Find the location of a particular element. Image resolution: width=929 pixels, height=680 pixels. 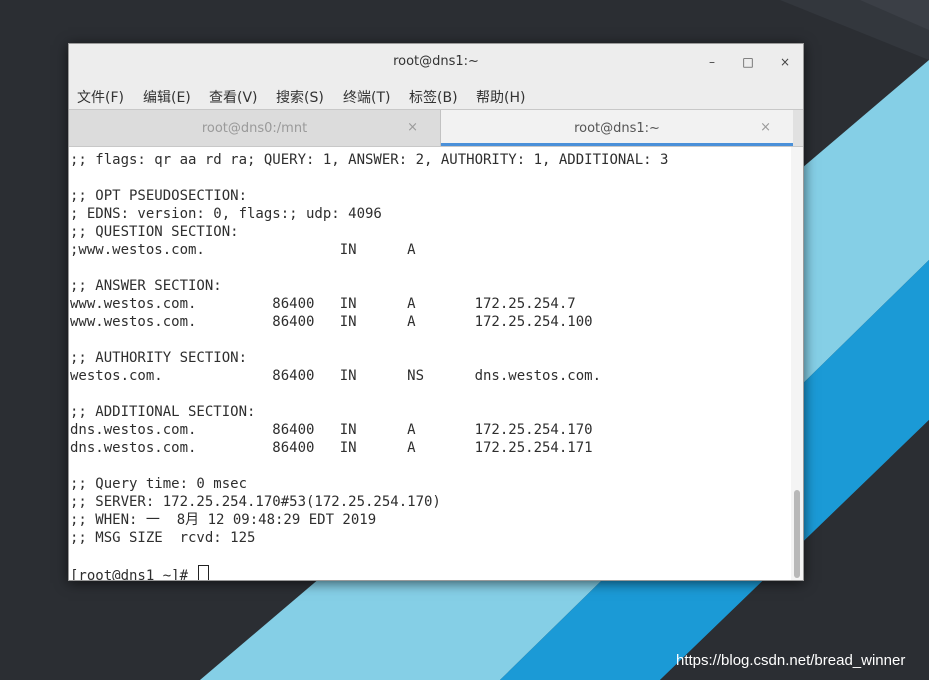

menu-help: 帮助(H) is located at coordinates (500, 97).